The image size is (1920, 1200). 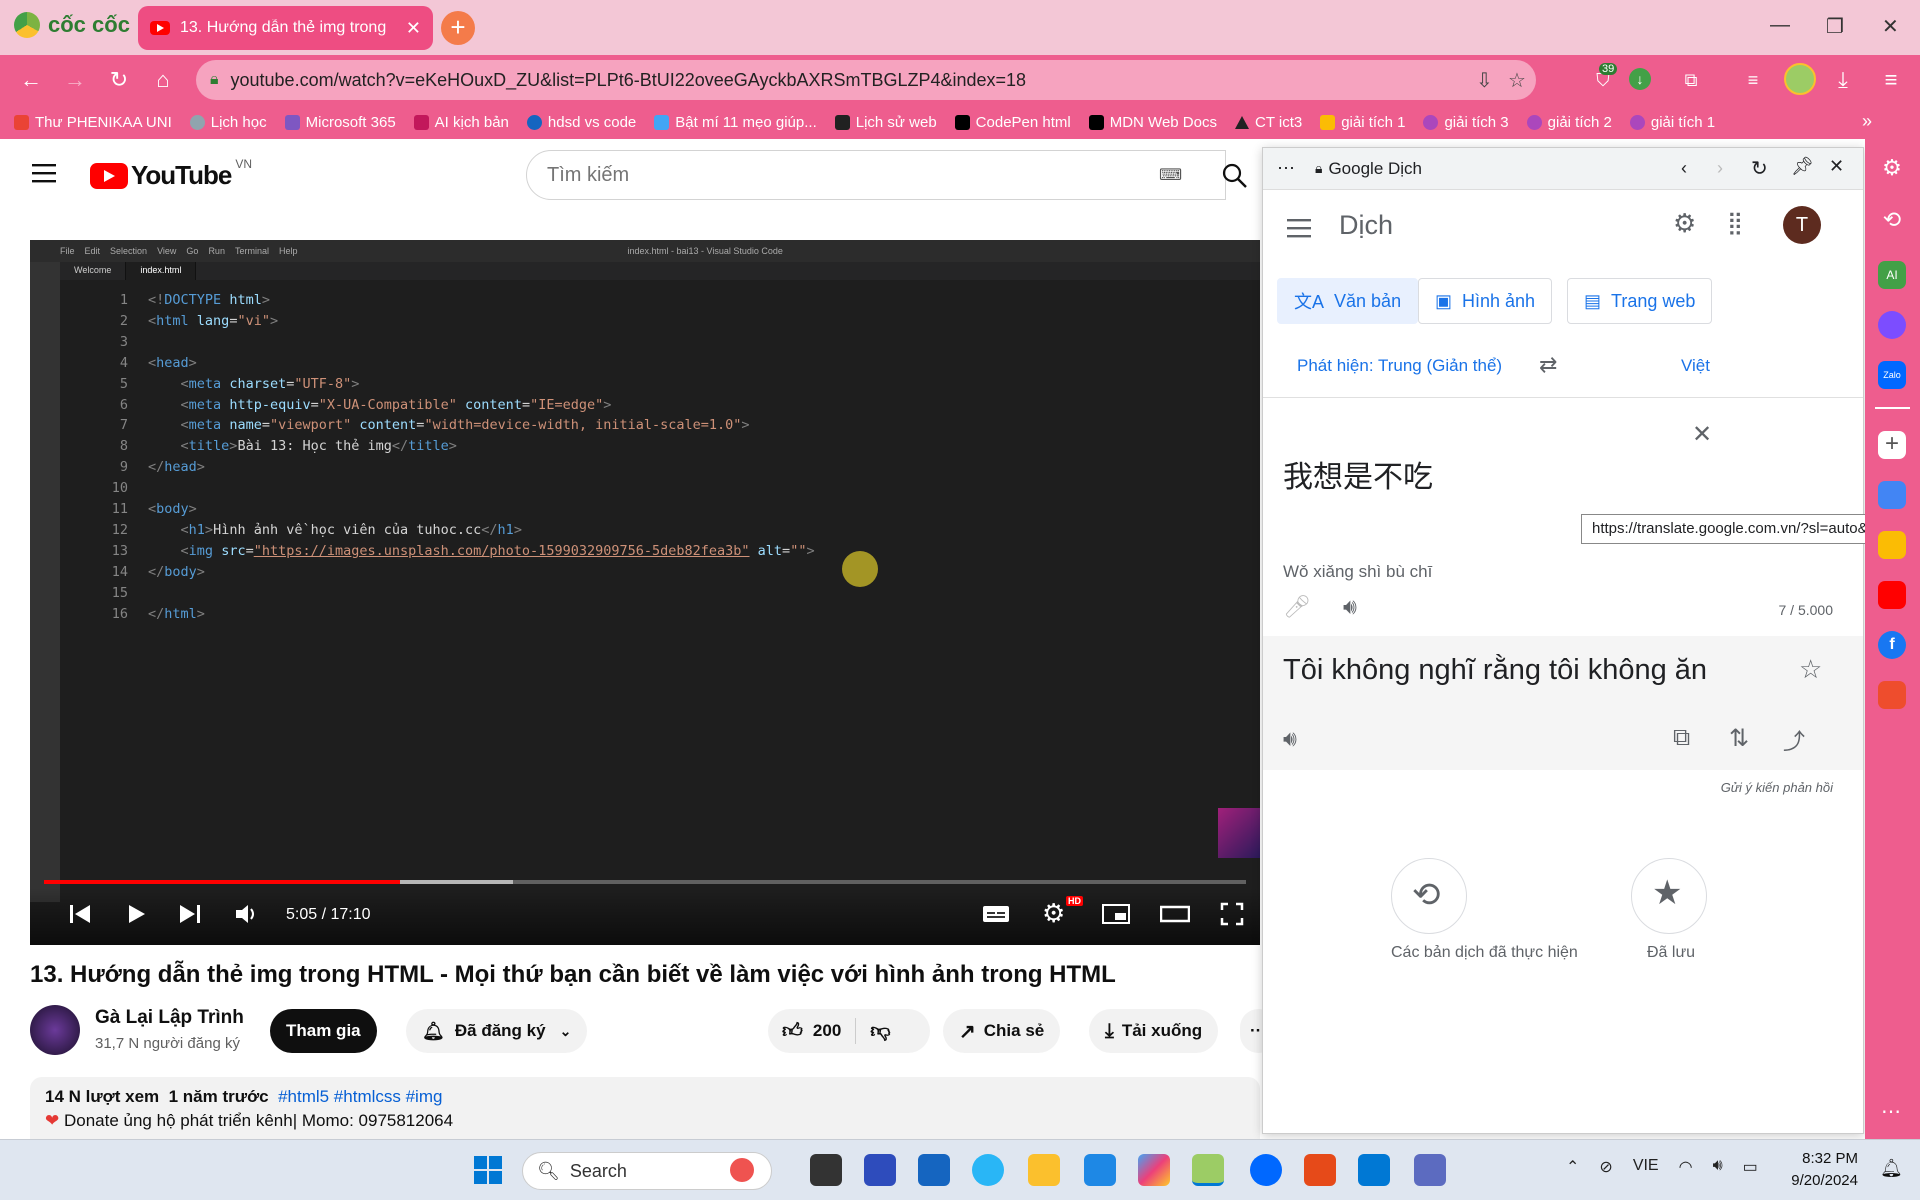 I want to click on bookmark-item: AI kịch bản, so click(x=461, y=122).